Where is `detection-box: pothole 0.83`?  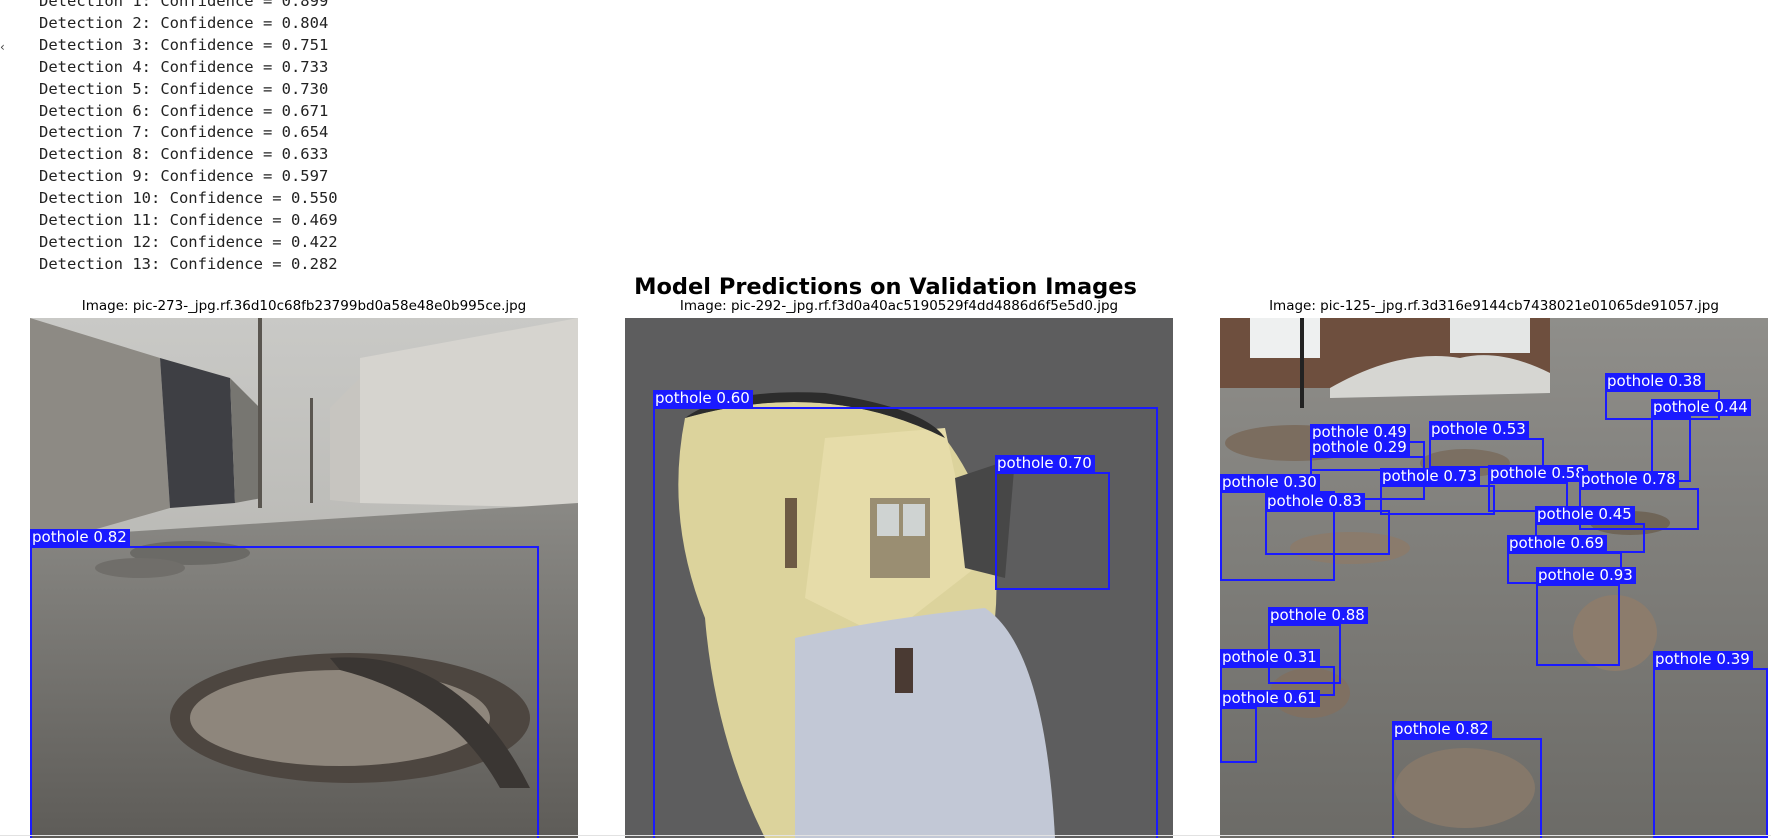
detection-box: pothole 0.83 is located at coordinates (1327, 524).